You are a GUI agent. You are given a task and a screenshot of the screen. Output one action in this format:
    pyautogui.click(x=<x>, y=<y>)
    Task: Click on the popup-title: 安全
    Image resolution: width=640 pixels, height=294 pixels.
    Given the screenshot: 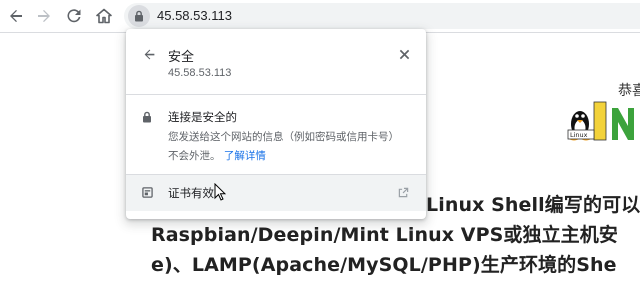 What is the action you would take?
    pyautogui.click(x=181, y=57)
    